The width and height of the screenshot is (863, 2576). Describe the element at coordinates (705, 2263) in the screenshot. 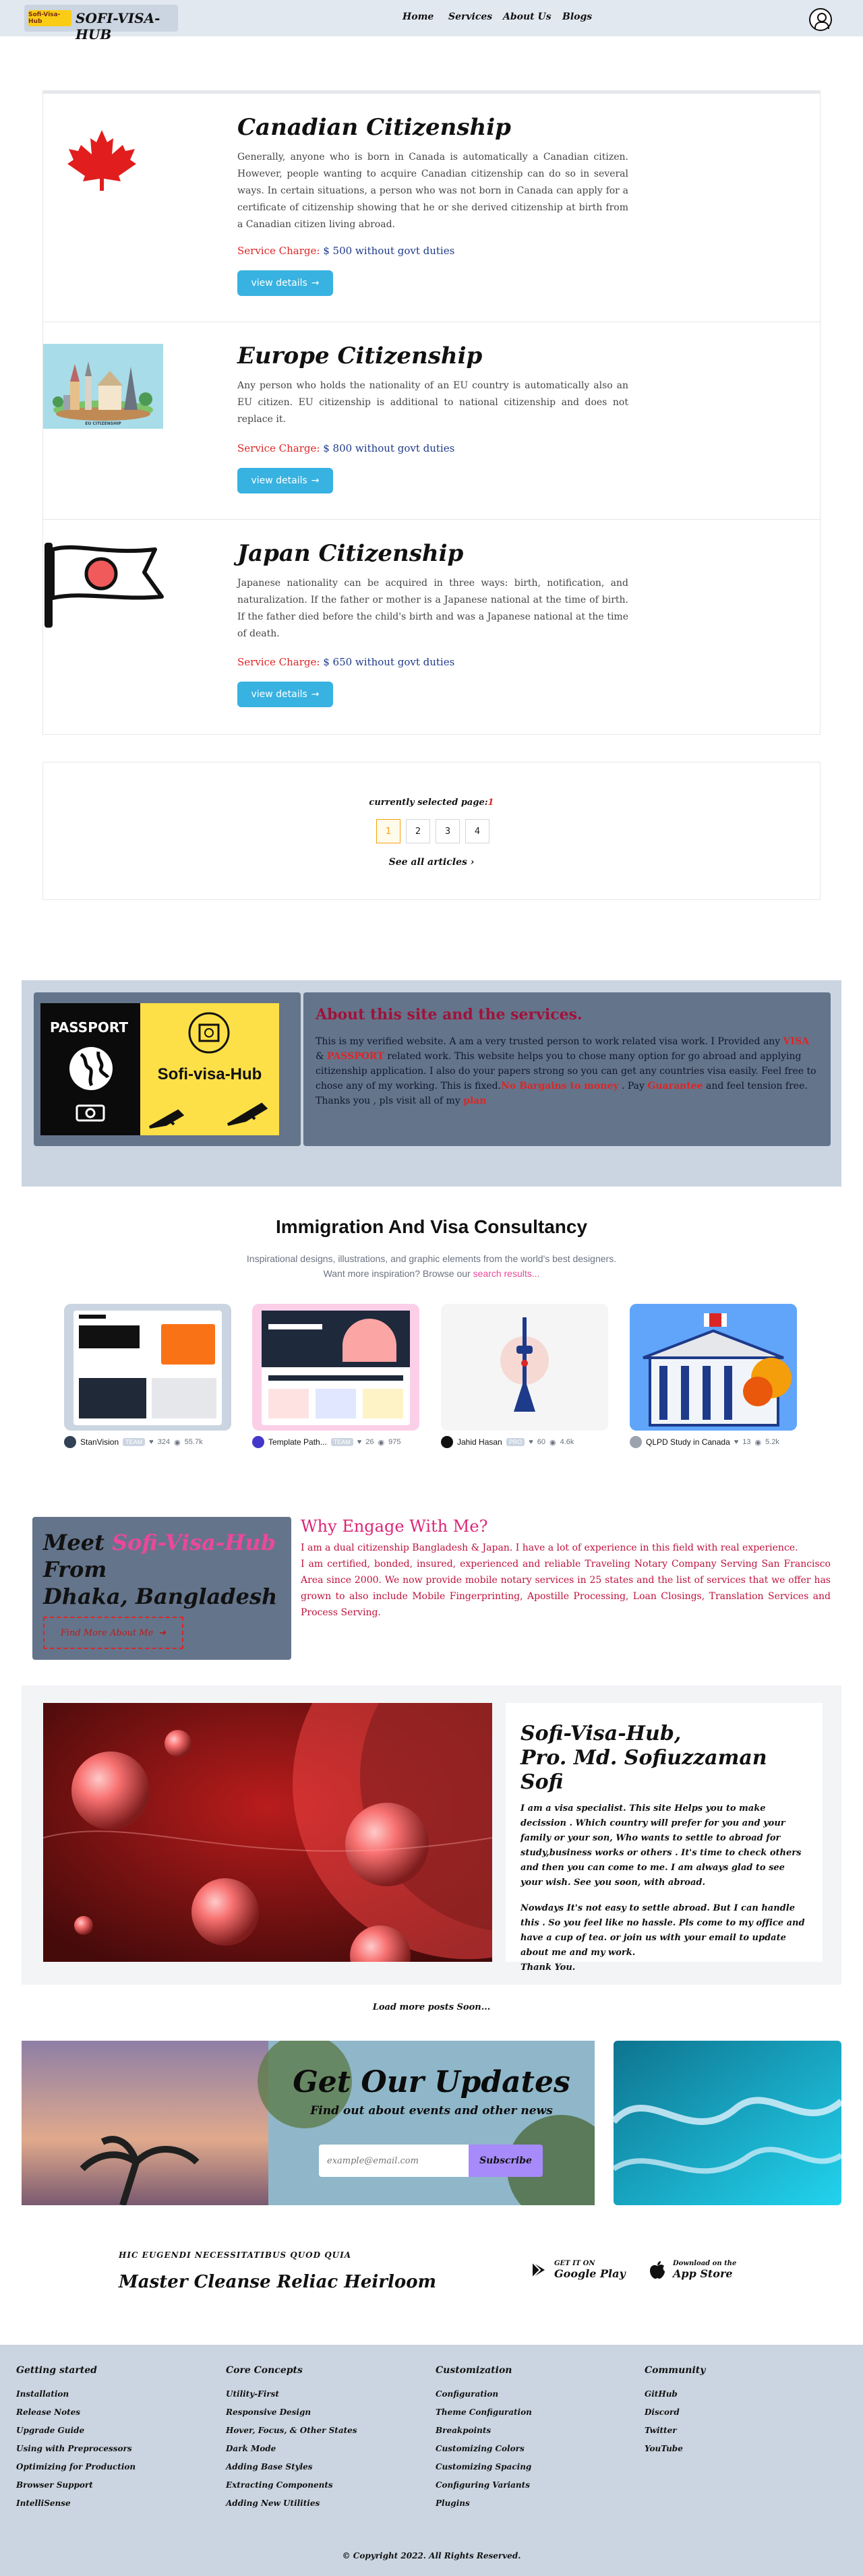

I see `app-store-small: Download on the` at that location.